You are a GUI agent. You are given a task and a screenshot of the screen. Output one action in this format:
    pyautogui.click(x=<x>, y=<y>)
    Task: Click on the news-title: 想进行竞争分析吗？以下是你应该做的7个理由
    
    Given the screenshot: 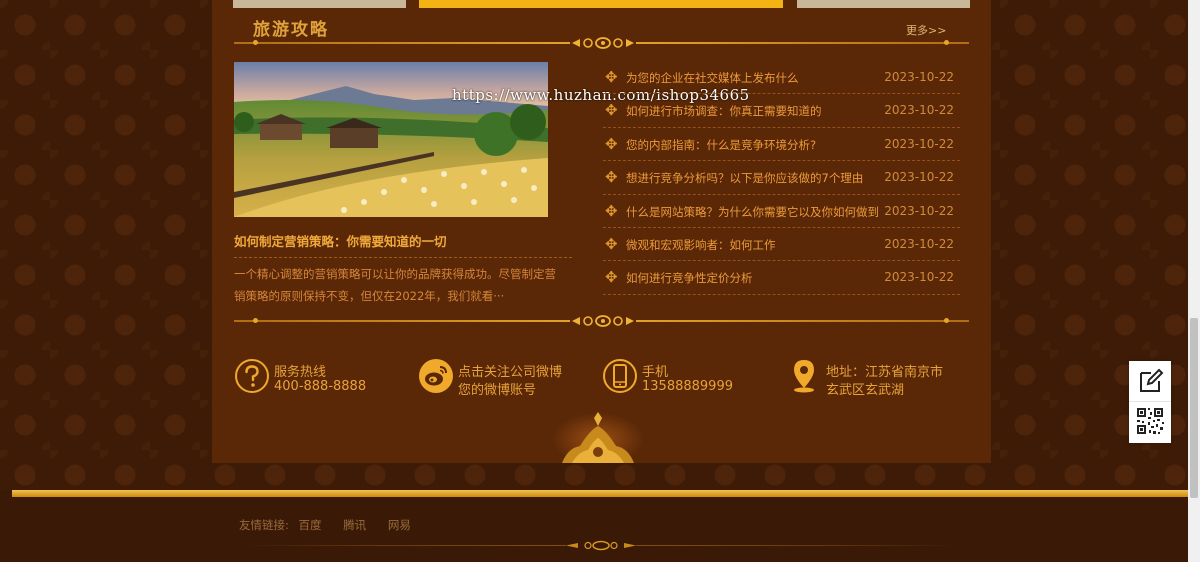 What is the action you would take?
    pyautogui.click(x=744, y=178)
    